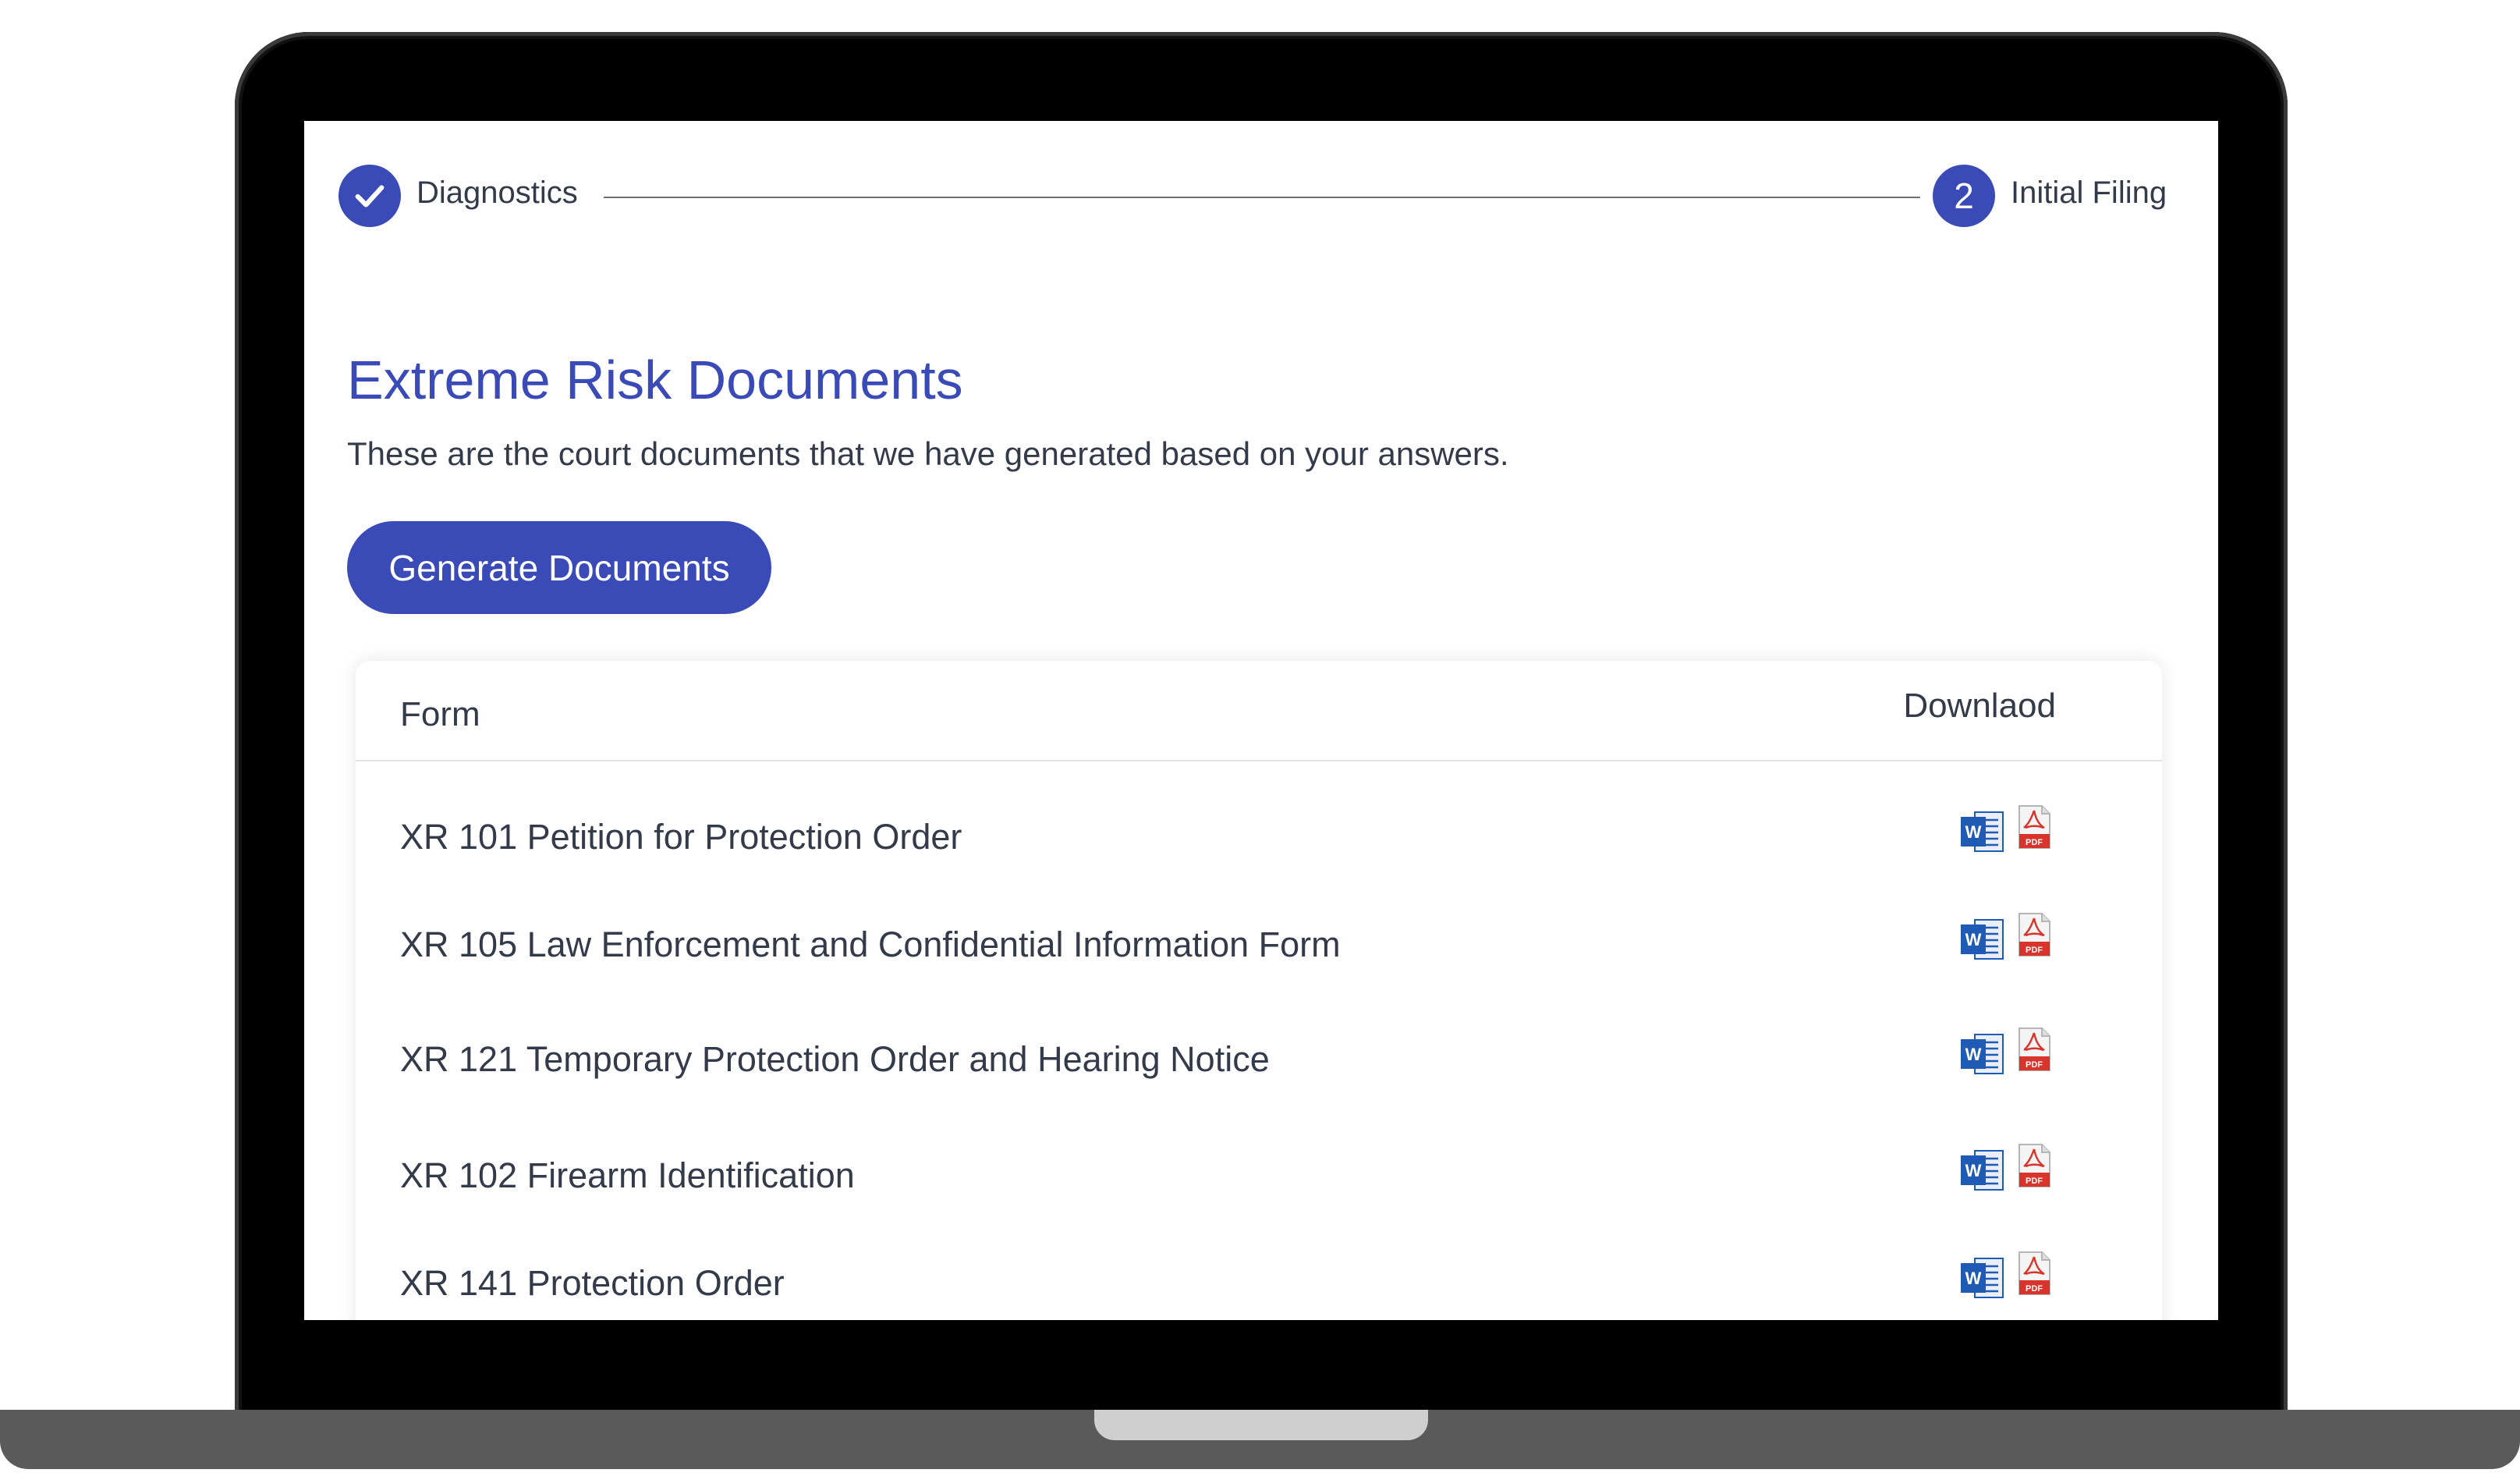 This screenshot has width=2520, height=1480. What do you see at coordinates (440, 714) in the screenshot?
I see `column-header-form: Form` at bounding box center [440, 714].